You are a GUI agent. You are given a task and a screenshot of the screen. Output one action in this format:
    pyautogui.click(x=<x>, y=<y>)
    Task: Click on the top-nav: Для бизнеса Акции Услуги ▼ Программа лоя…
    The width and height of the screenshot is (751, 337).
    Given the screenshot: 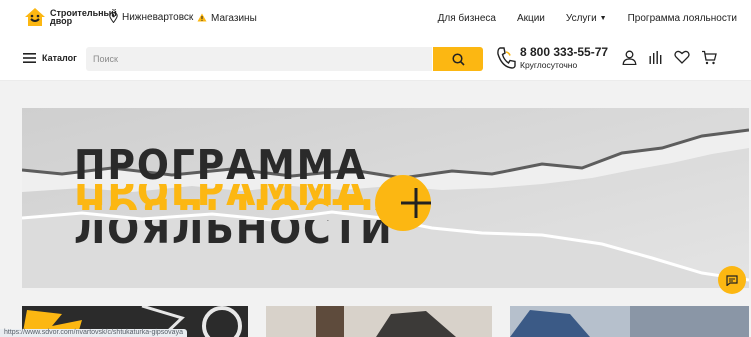 What is the action you would take?
    pyautogui.click(x=577, y=18)
    